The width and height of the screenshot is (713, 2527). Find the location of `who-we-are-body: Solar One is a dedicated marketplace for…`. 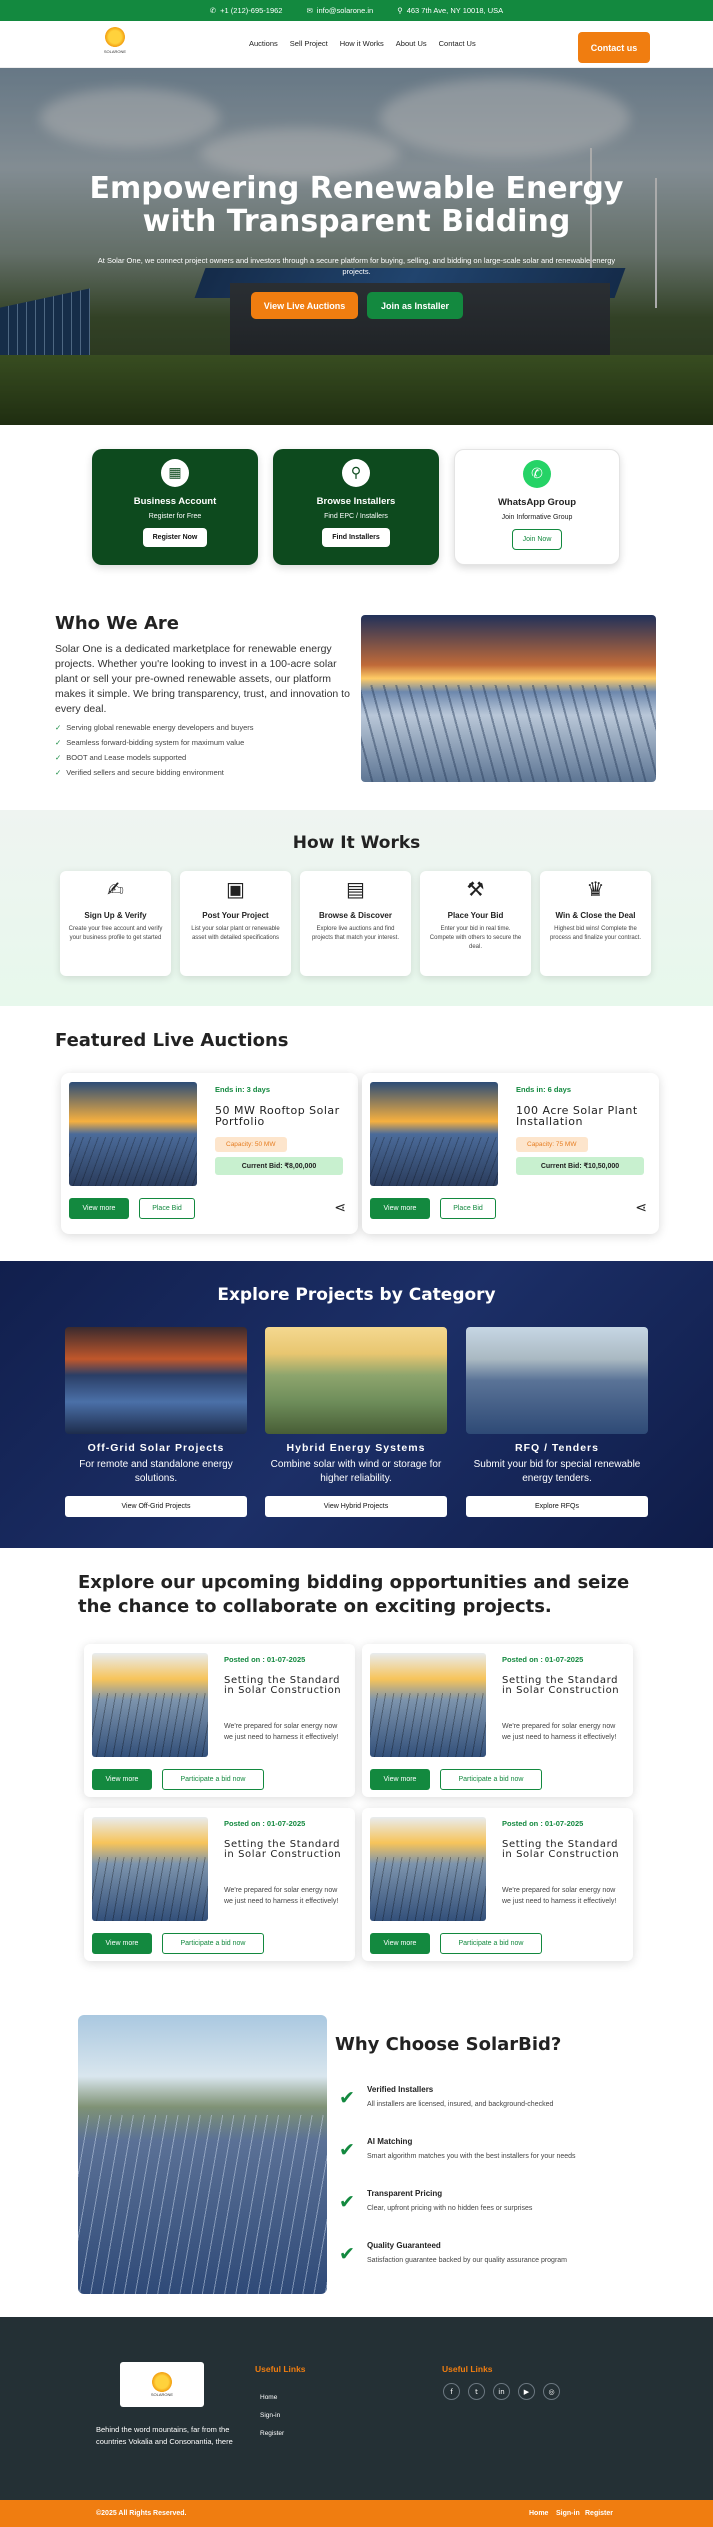

who-we-are-body: Solar One is a dedicated marketplace for… is located at coordinates (202, 679).